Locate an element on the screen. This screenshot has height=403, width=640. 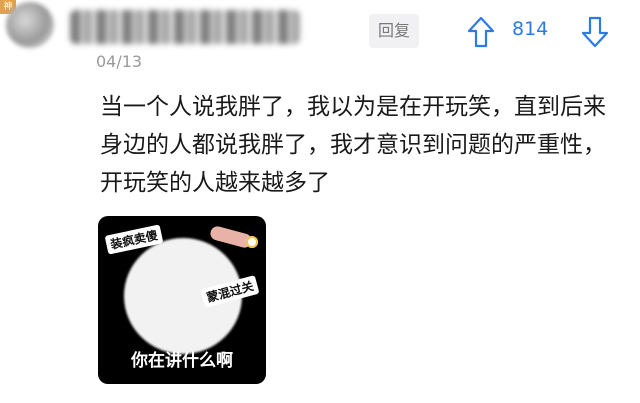
arrow-up-icon is located at coordinates (481, 32).